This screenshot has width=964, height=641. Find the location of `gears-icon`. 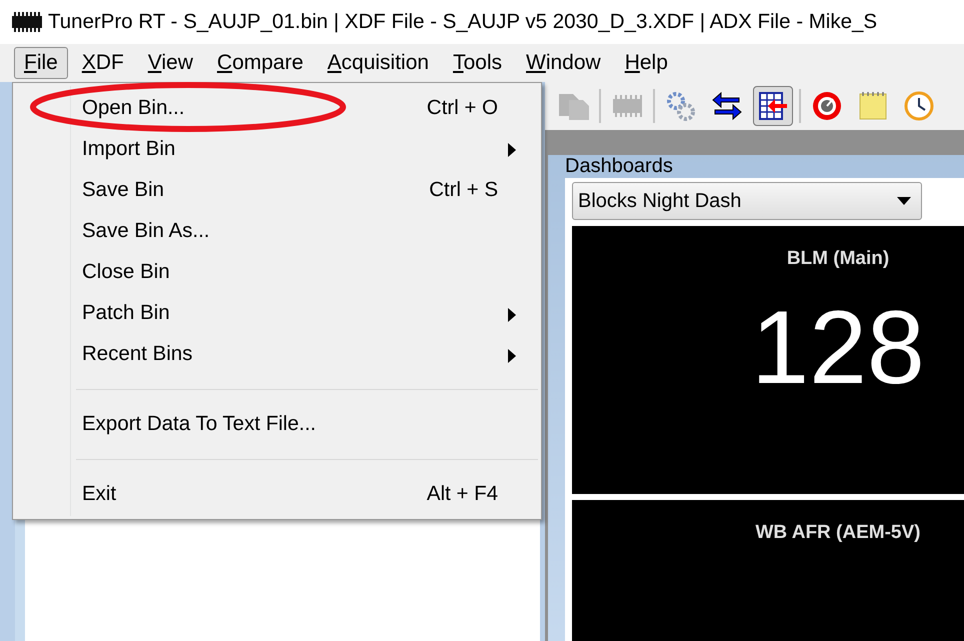

gears-icon is located at coordinates (681, 106).